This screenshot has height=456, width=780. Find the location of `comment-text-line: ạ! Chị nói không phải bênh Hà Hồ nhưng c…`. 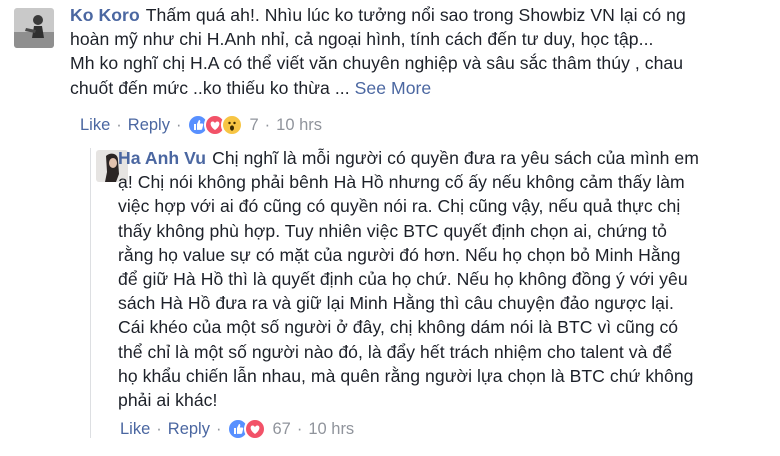

comment-text-line: ạ! Chị nói không phải bênh Hà Hồ nhưng c… is located at coordinates (401, 182).